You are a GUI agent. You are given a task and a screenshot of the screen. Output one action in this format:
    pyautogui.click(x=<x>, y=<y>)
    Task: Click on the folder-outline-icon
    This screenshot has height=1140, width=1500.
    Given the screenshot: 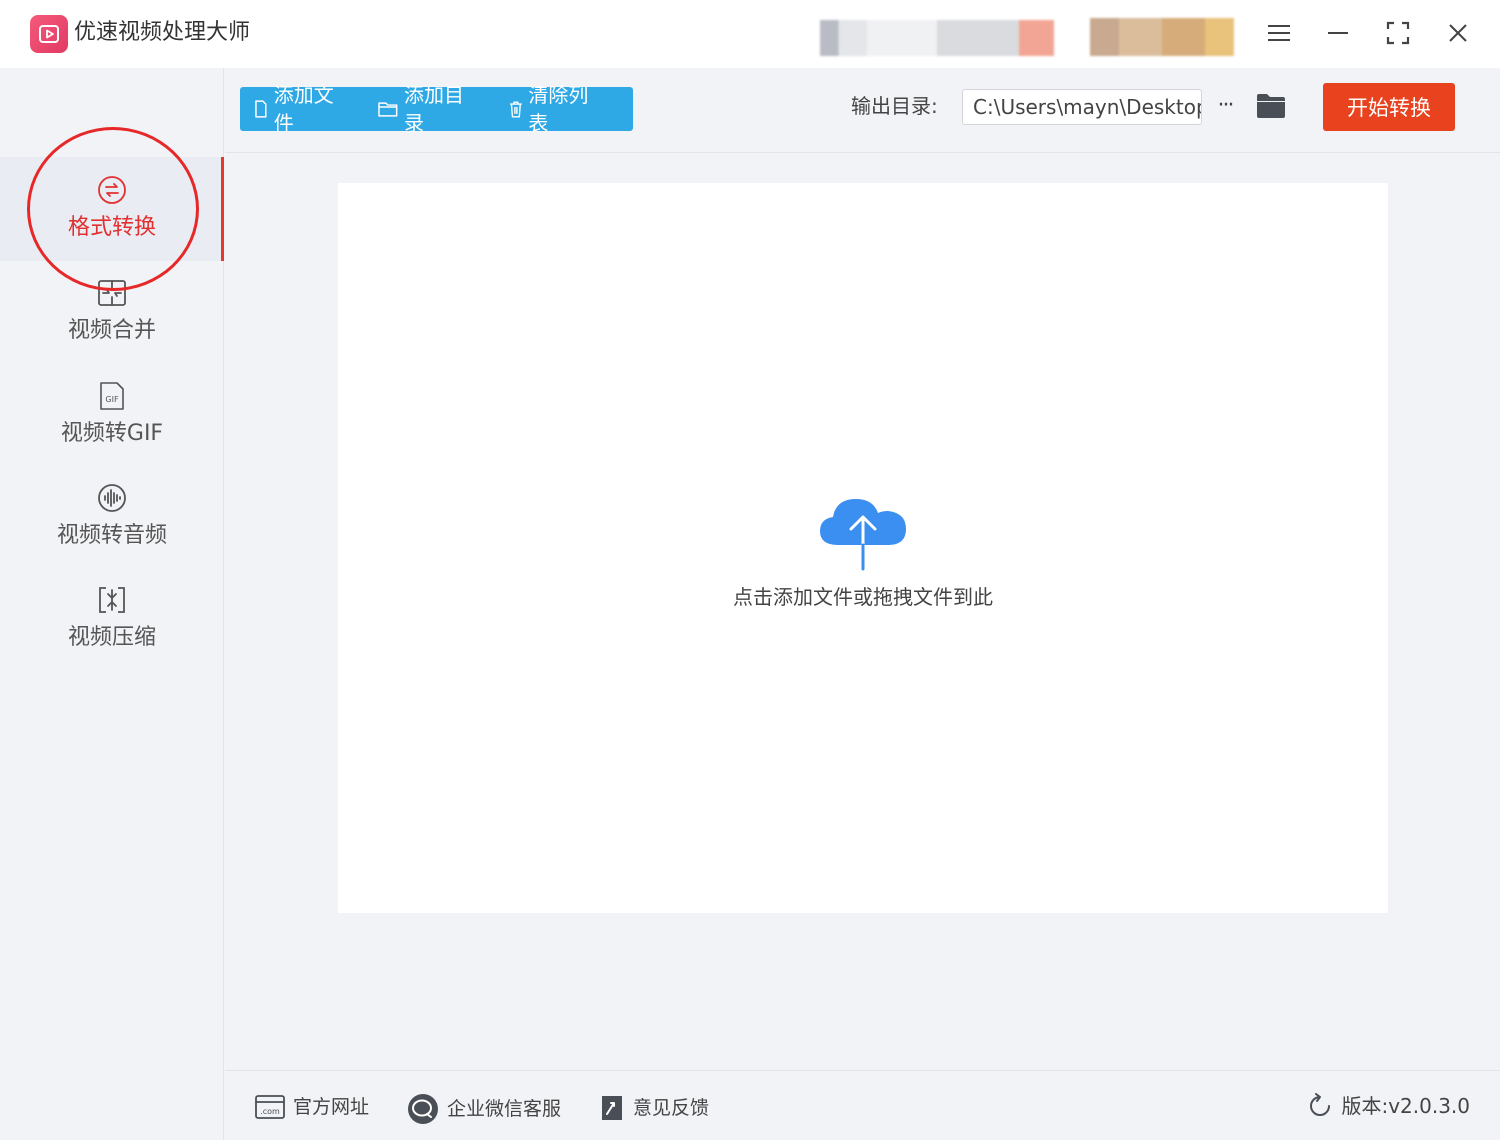 What is the action you would take?
    pyautogui.click(x=388, y=109)
    